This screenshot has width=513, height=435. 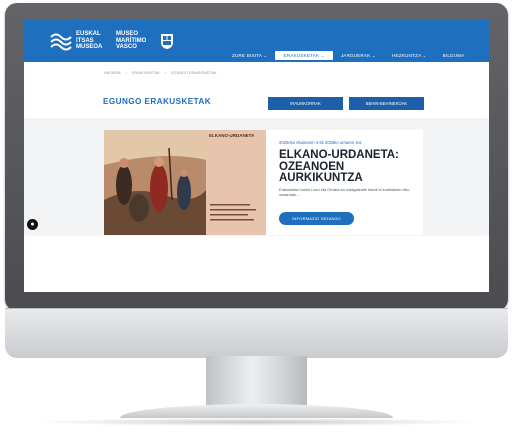 I want to click on exhibition-title: ELKANO-URDANETA: OZEANOEN AURKIKUNTZA, so click(x=349, y=167).